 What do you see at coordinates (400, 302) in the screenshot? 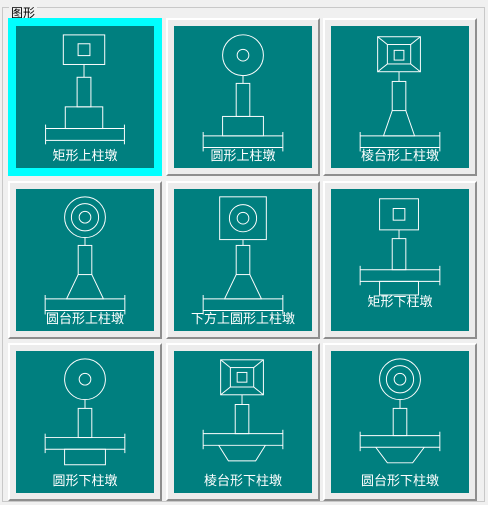
I see `tile-label: 矩形下柱墩` at bounding box center [400, 302].